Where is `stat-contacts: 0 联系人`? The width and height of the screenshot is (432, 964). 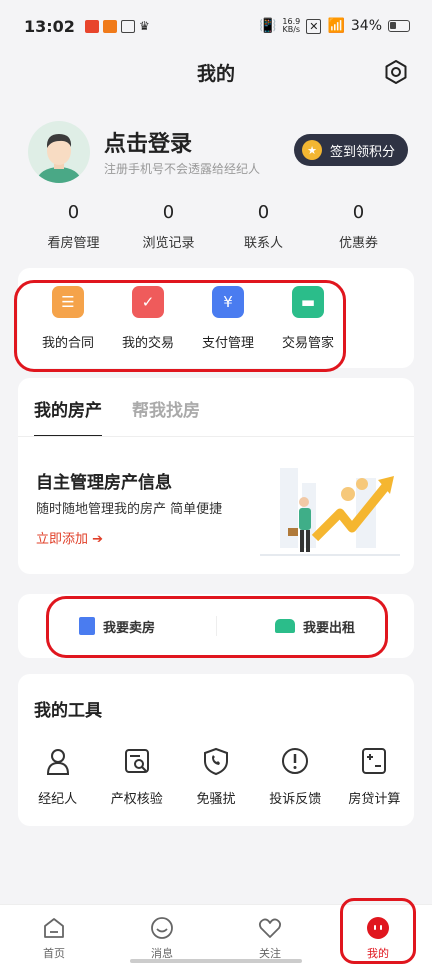 stat-contacts: 0 联系人 is located at coordinates (263, 226).